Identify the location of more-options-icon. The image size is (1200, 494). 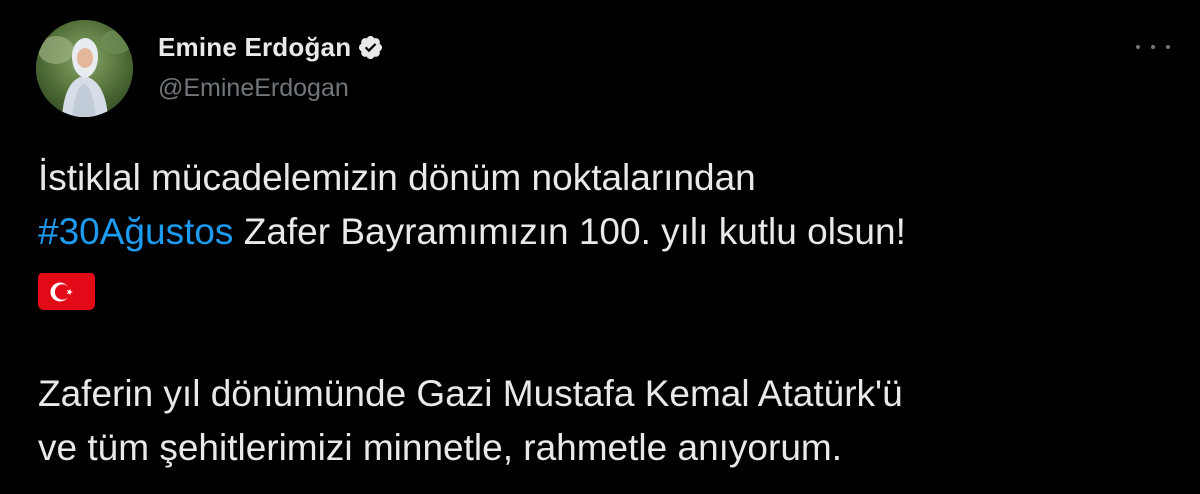
(1153, 47).